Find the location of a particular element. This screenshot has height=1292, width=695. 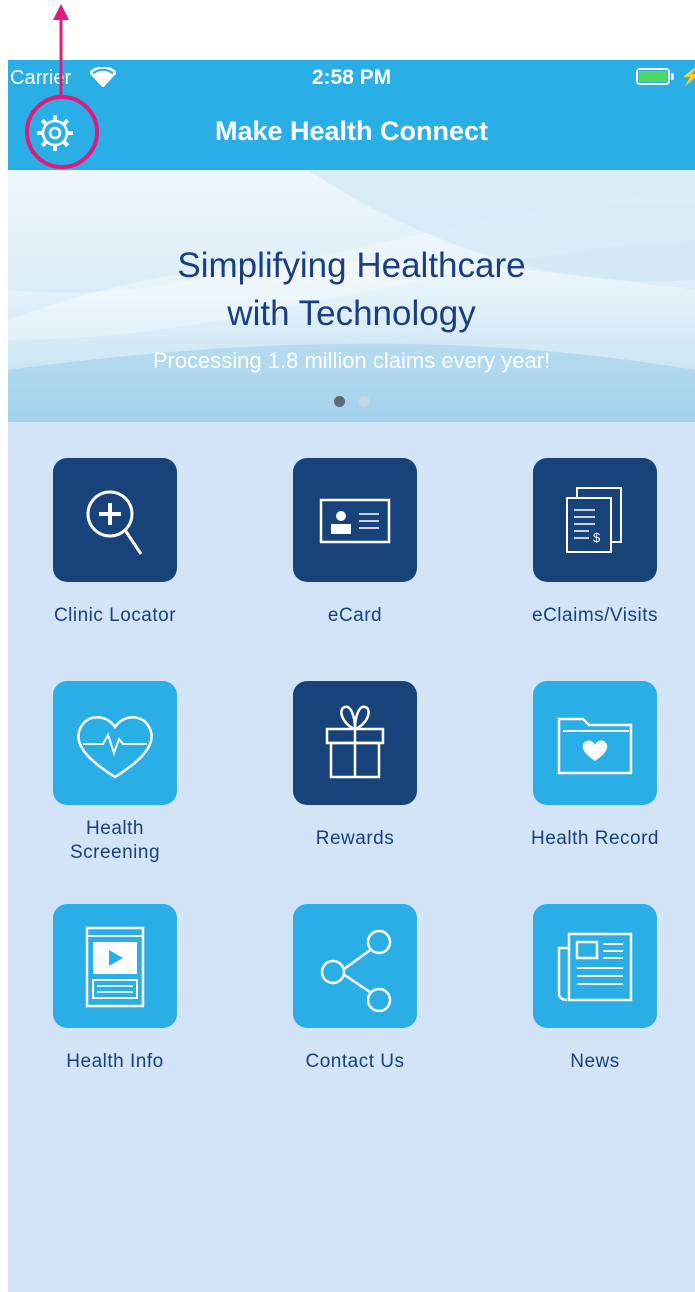

health-screening-label: Health Screening is located at coordinates (115, 841).